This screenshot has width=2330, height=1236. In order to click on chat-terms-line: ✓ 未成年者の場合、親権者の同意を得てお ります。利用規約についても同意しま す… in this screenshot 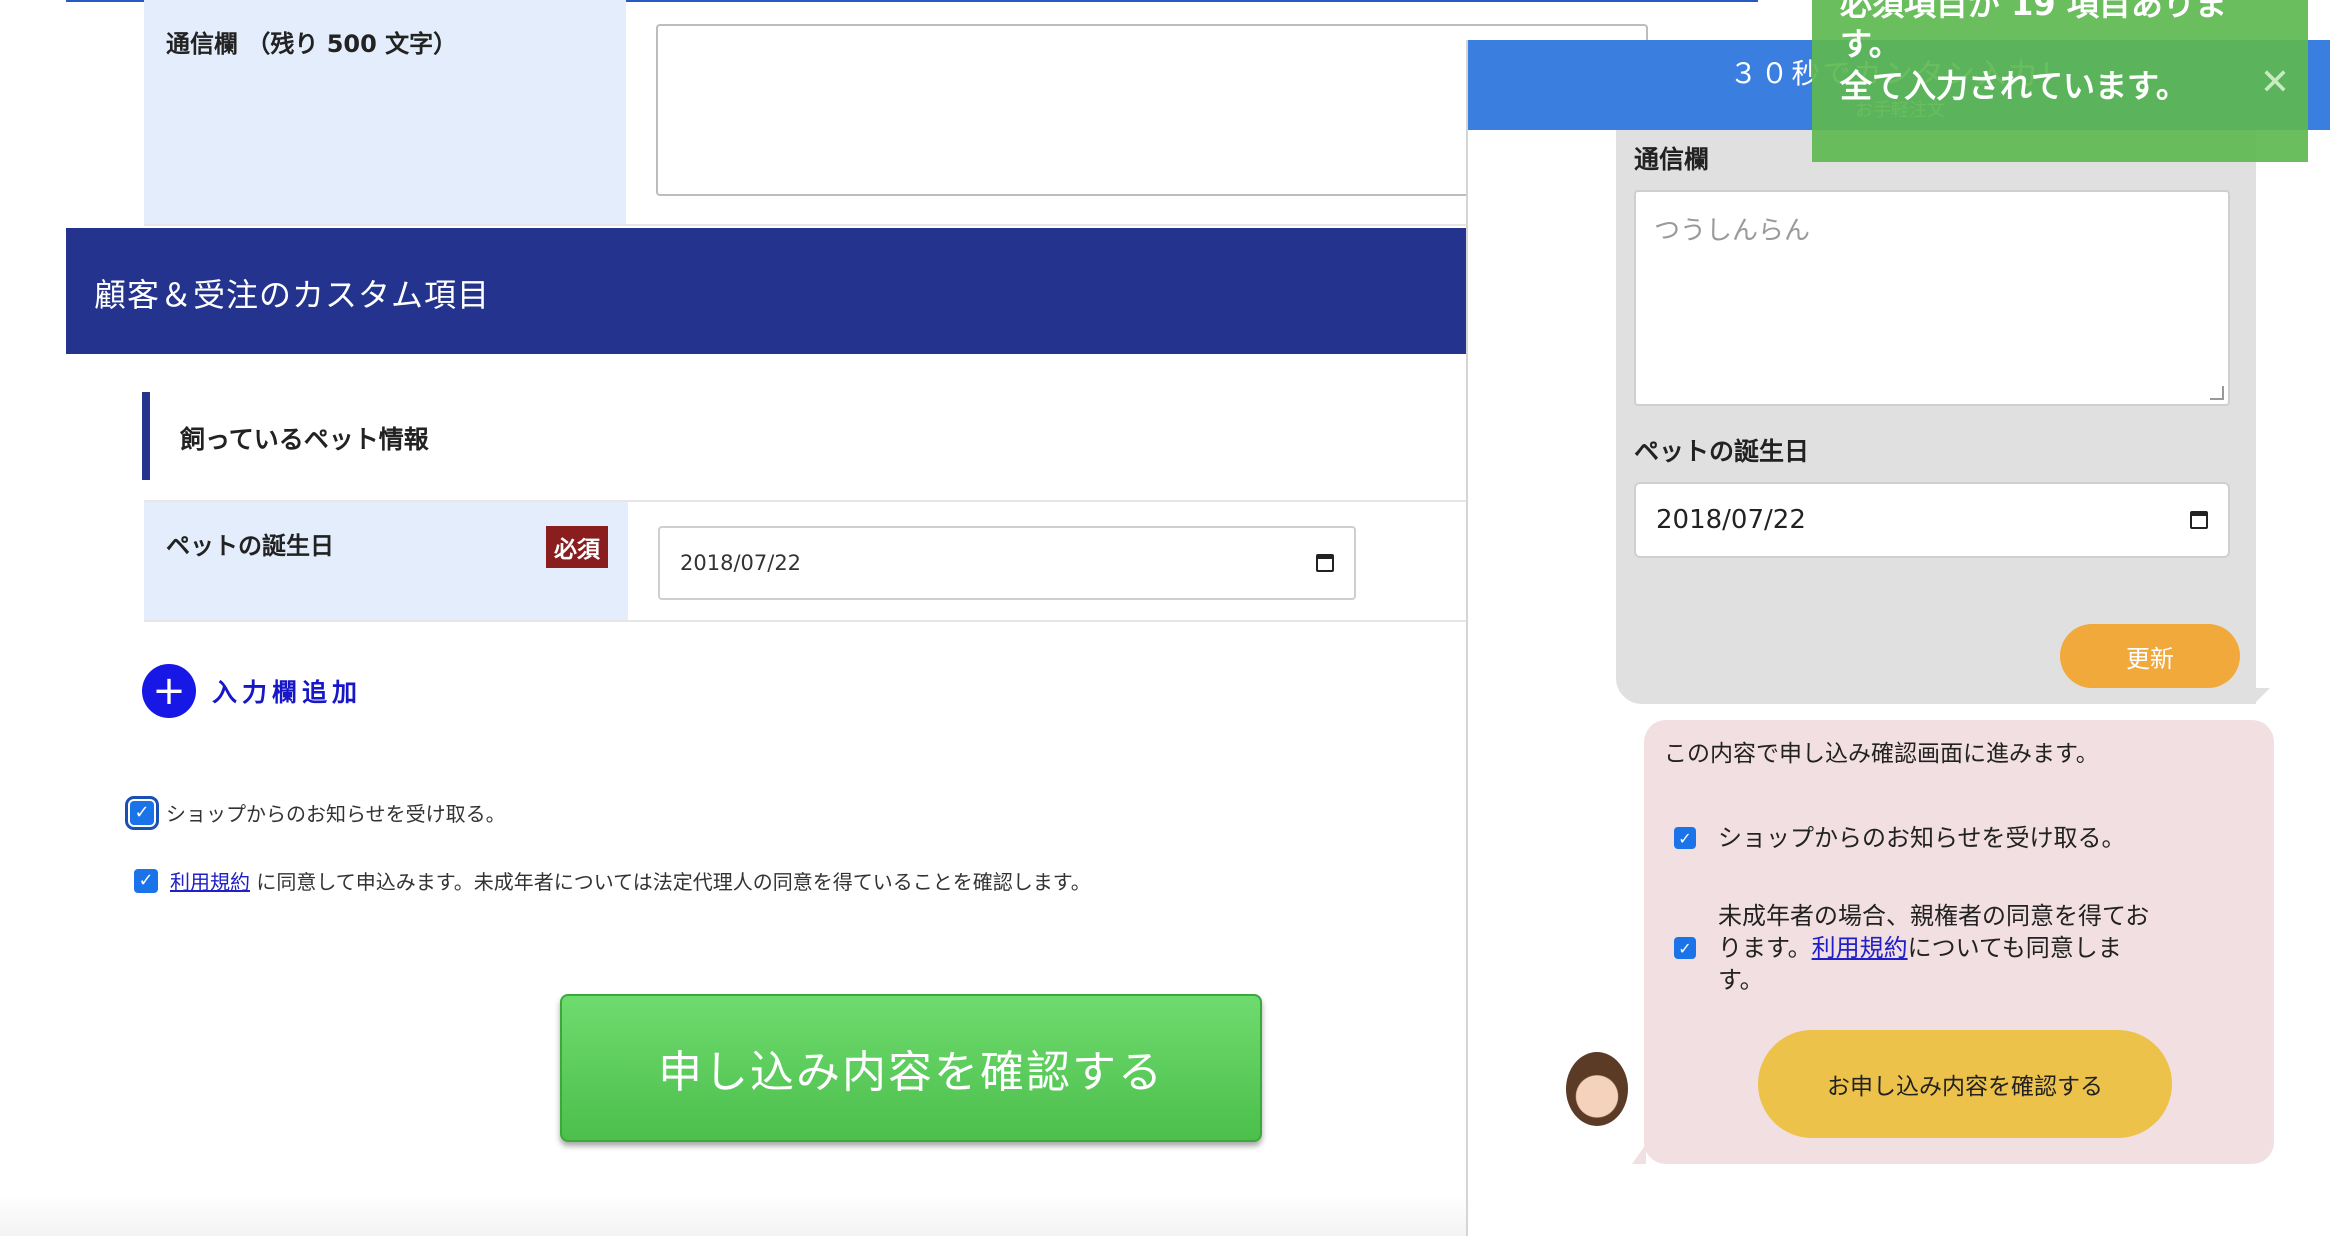, I will do `click(1954, 948)`.